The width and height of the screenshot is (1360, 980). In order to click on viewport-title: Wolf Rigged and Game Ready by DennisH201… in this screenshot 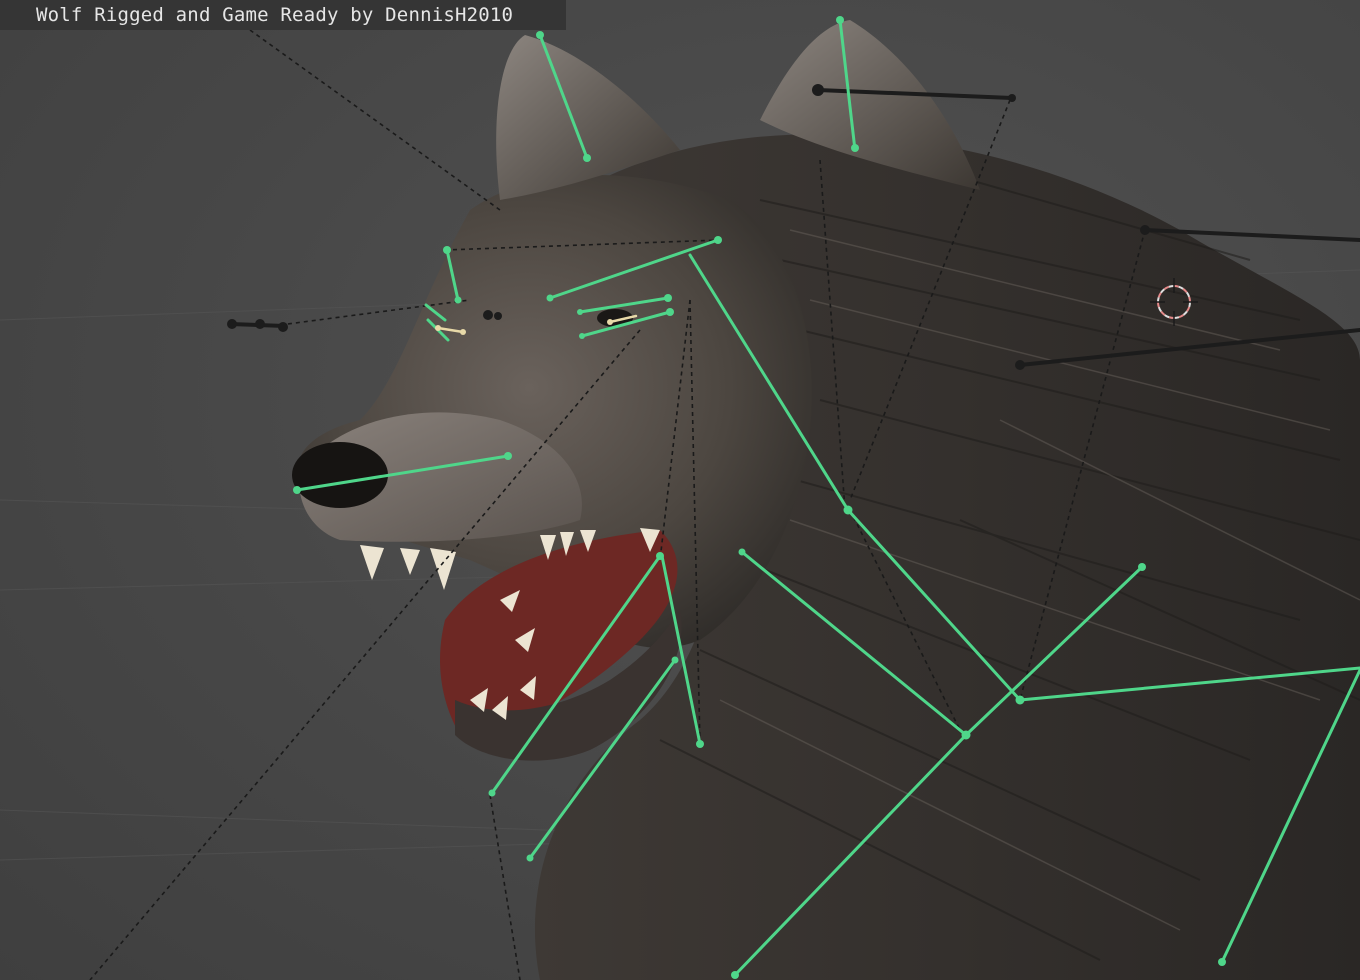, I will do `click(283, 15)`.